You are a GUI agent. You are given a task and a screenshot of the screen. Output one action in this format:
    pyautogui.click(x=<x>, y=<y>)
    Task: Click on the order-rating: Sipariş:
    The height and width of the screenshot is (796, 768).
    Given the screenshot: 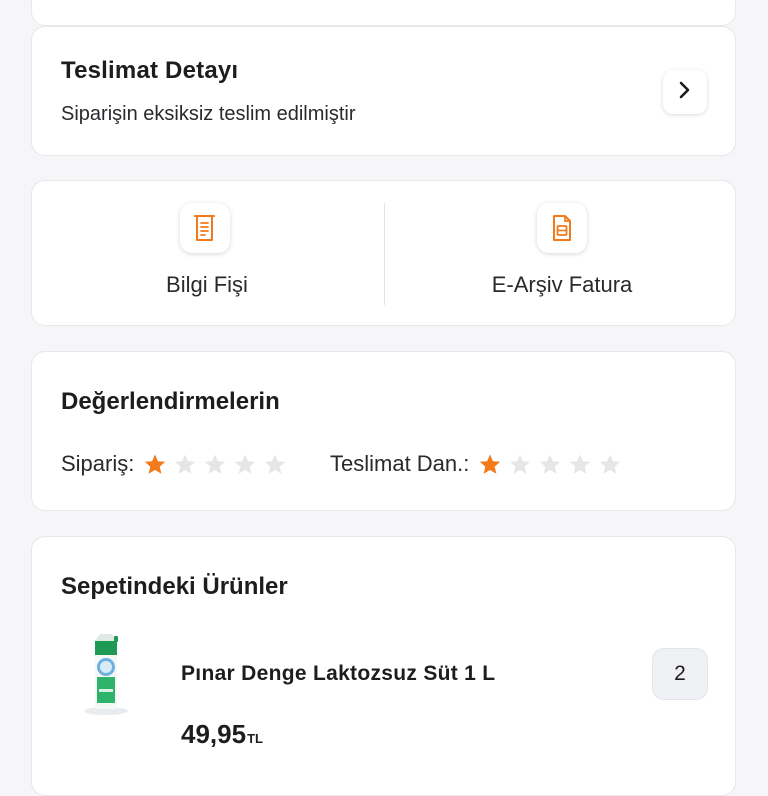 What is the action you would take?
    pyautogui.click(x=175, y=464)
    